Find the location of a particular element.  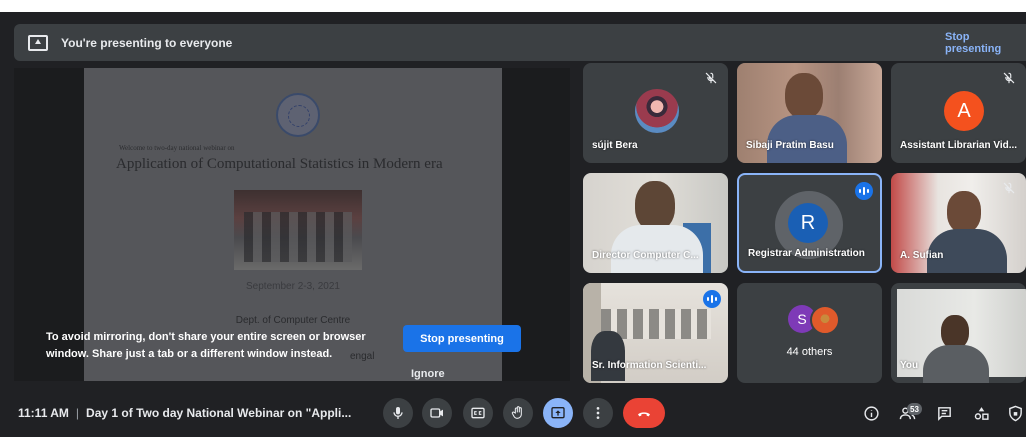

present-now-button is located at coordinates (558, 413).